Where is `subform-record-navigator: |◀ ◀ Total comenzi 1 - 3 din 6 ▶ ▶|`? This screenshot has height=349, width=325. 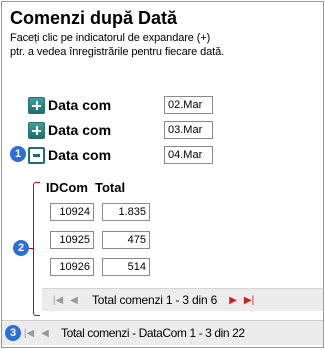
subform-record-navigator: |◀ ◀ Total comenzi 1 - 3 din 6 ▶ ▶| is located at coordinates (182, 299).